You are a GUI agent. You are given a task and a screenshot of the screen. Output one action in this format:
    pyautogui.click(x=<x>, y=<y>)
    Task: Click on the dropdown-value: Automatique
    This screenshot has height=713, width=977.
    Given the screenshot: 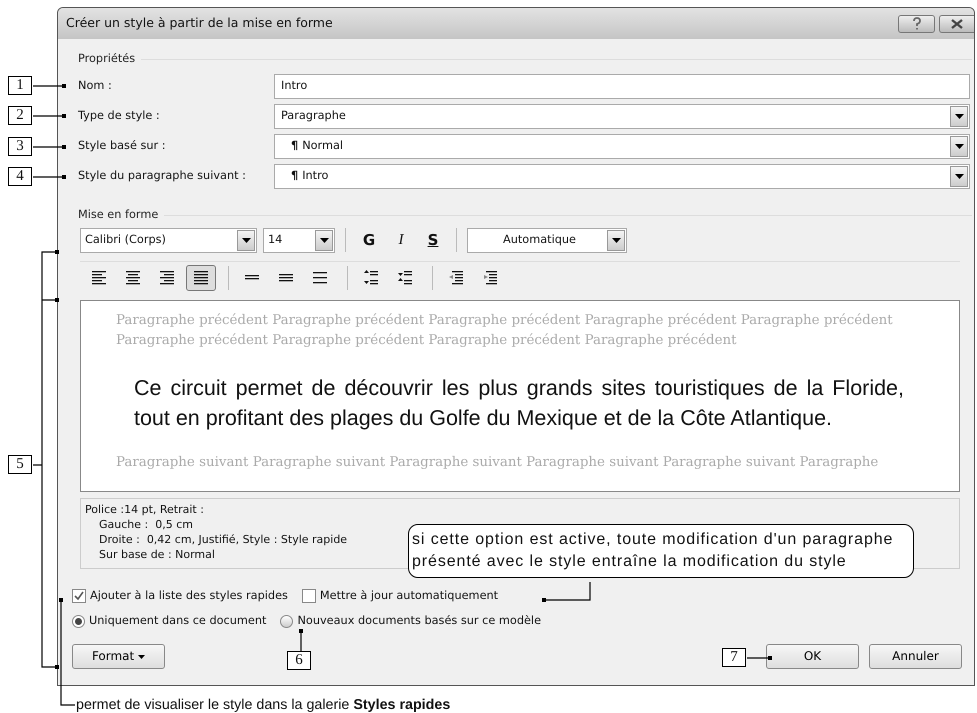 What is the action you would take?
    pyautogui.click(x=539, y=240)
    